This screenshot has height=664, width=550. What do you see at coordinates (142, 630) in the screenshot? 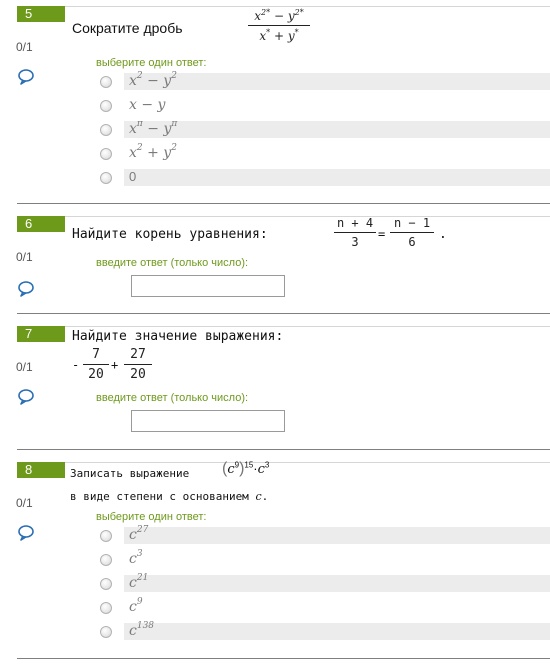
I see `option-label: c138` at bounding box center [142, 630].